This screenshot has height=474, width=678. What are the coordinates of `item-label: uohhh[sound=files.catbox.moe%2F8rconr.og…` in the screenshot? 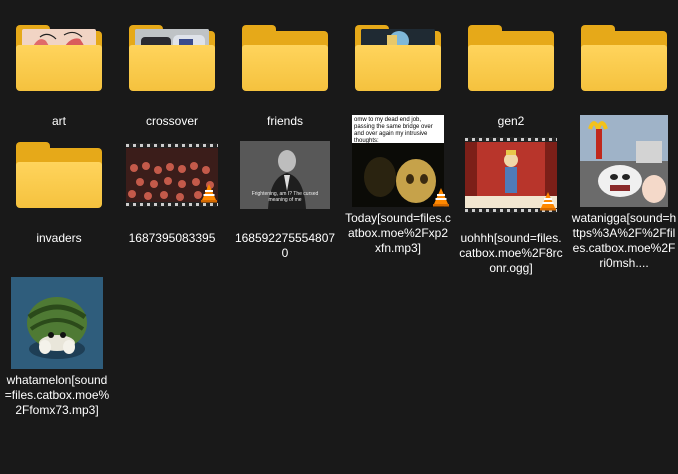 It's located at (511, 253).